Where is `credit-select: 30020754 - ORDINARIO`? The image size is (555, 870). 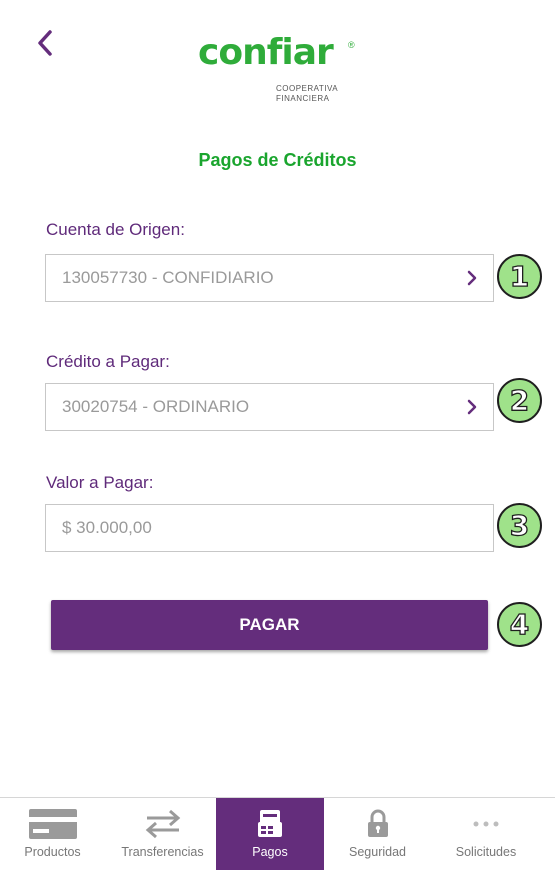
credit-select: 30020754 - ORDINARIO is located at coordinates (269, 407).